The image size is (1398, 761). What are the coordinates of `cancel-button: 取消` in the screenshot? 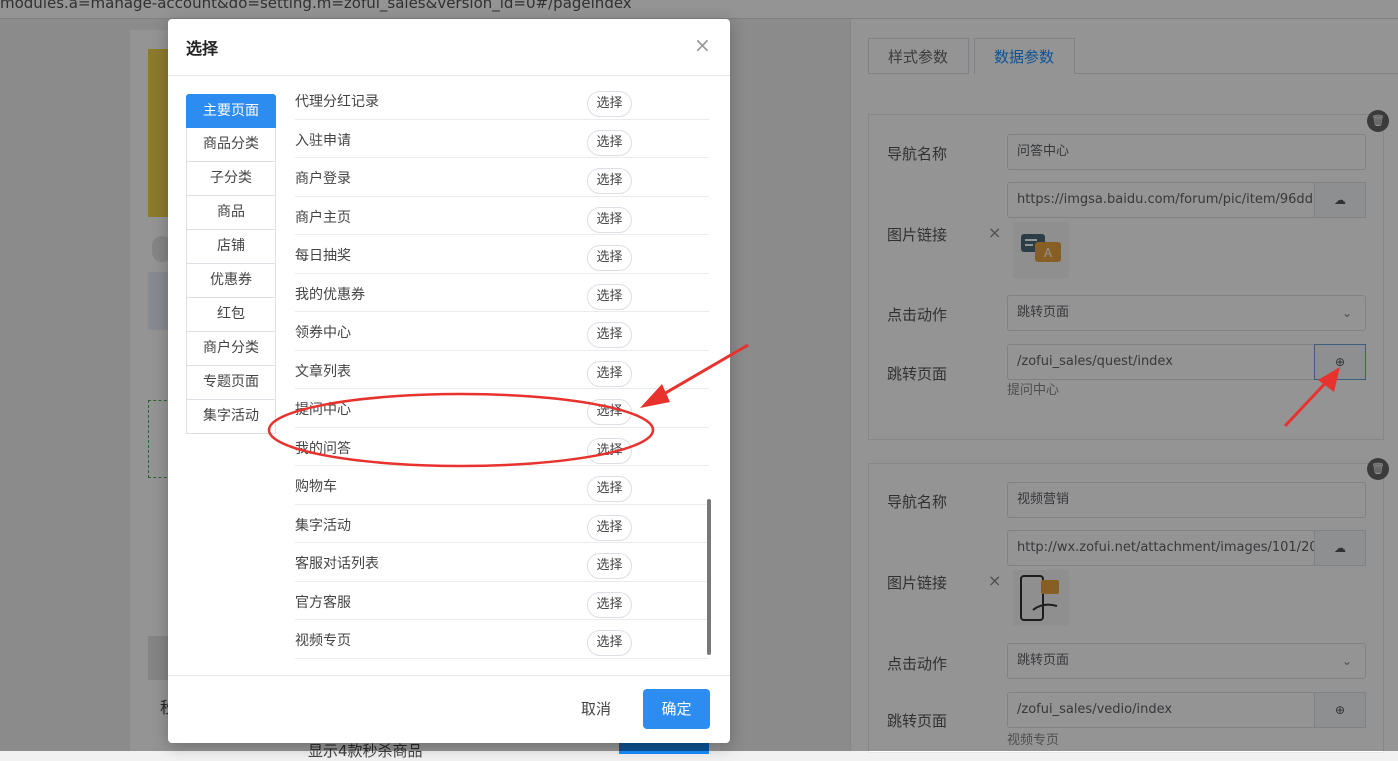 It's located at (596, 709).